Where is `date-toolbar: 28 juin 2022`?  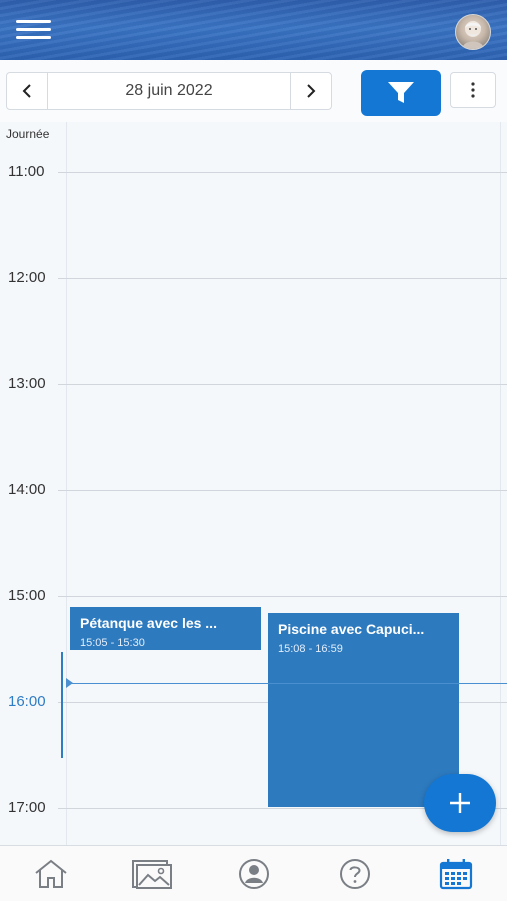
date-toolbar: 28 juin 2022 is located at coordinates (253, 91).